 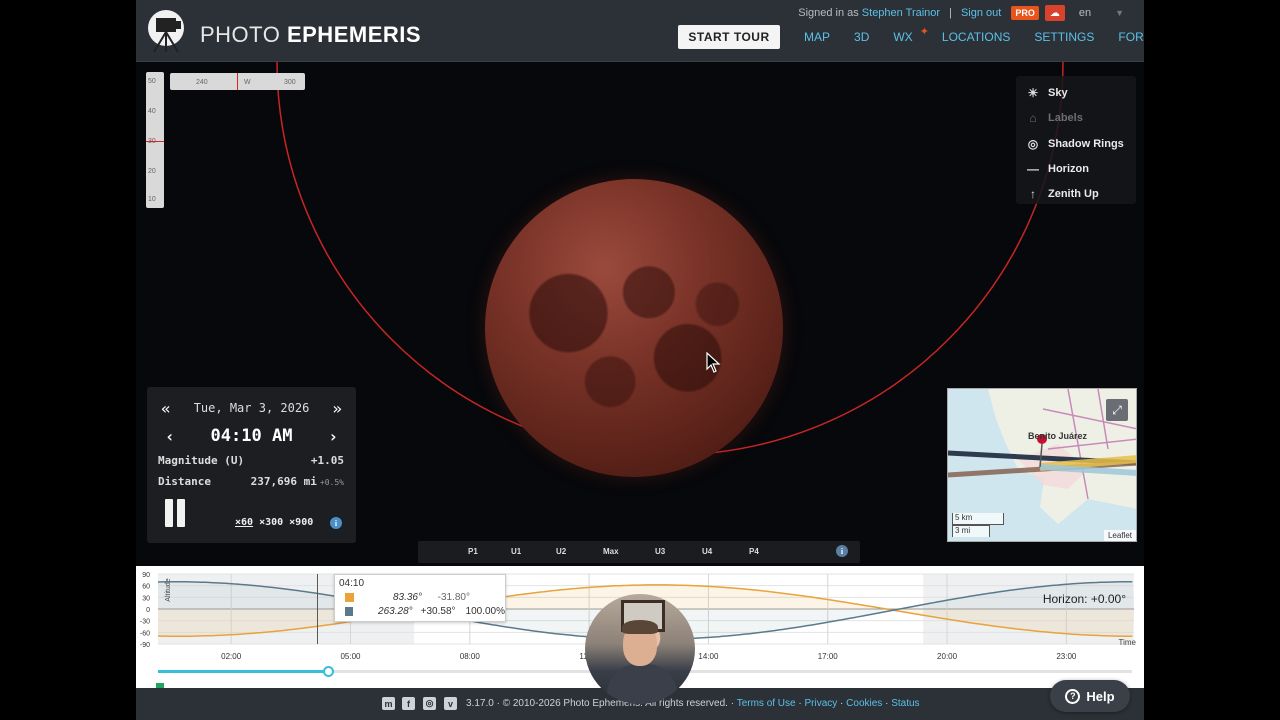 I want to click on moon-eclipsed, so click(x=634, y=328).